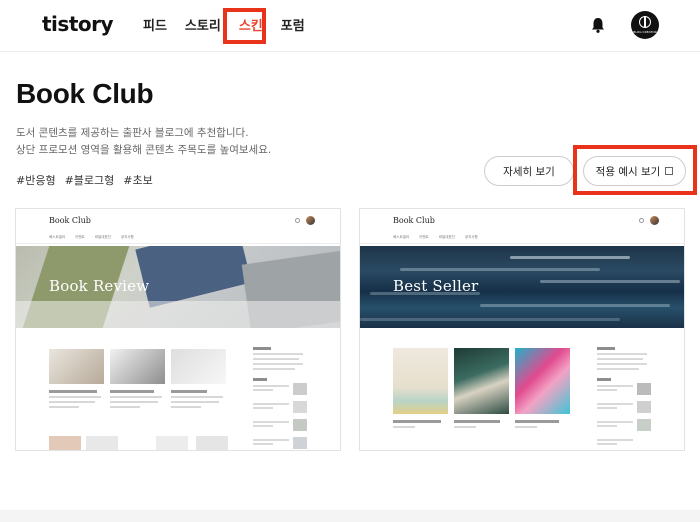 The image size is (700, 522). Describe the element at coordinates (99, 286) in the screenshot. I see `preview-hero-text: Book Review` at that location.